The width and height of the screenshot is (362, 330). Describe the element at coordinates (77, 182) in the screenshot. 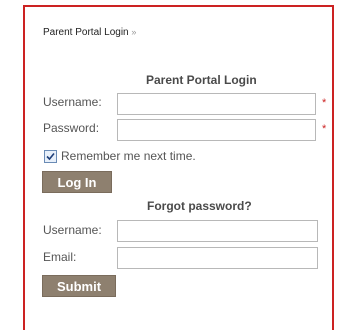

I see `login-button: Log In` at that location.